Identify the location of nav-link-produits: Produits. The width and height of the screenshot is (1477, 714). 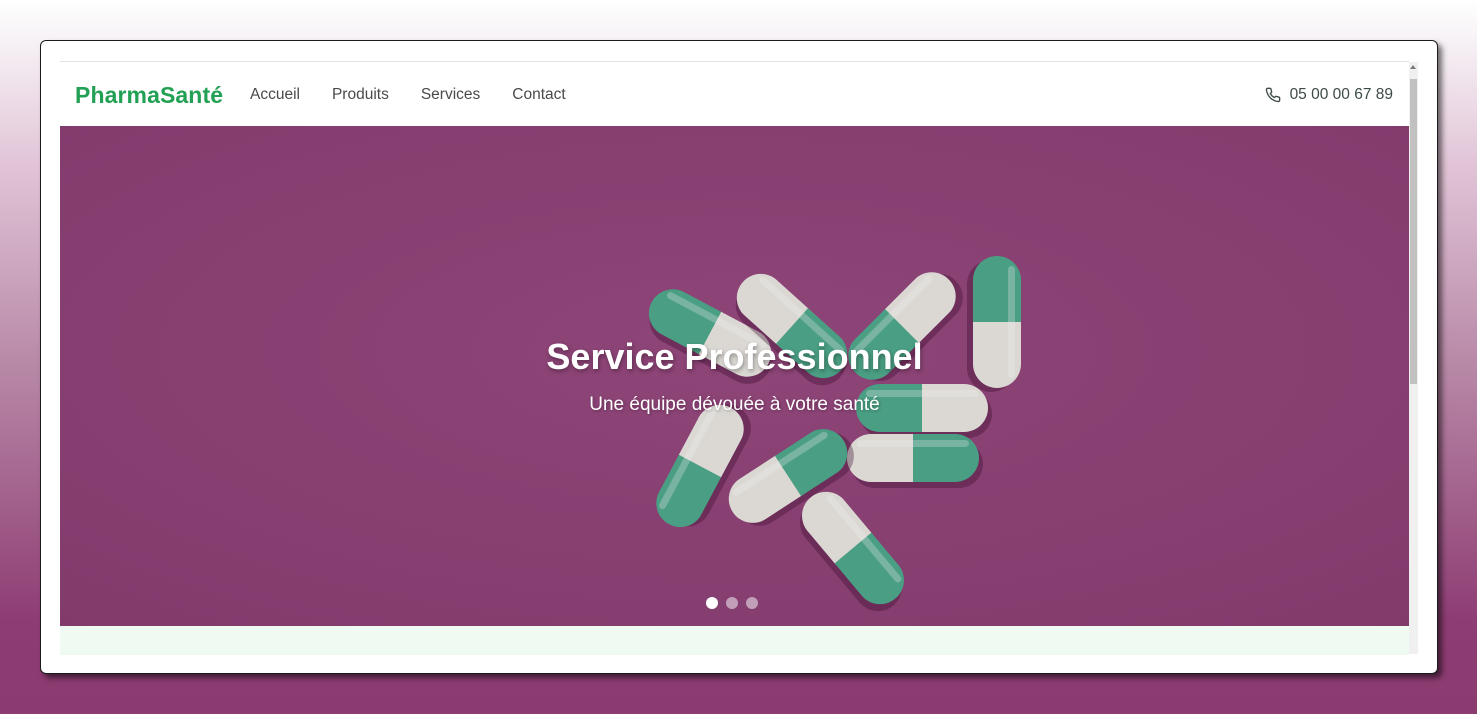
(360, 95).